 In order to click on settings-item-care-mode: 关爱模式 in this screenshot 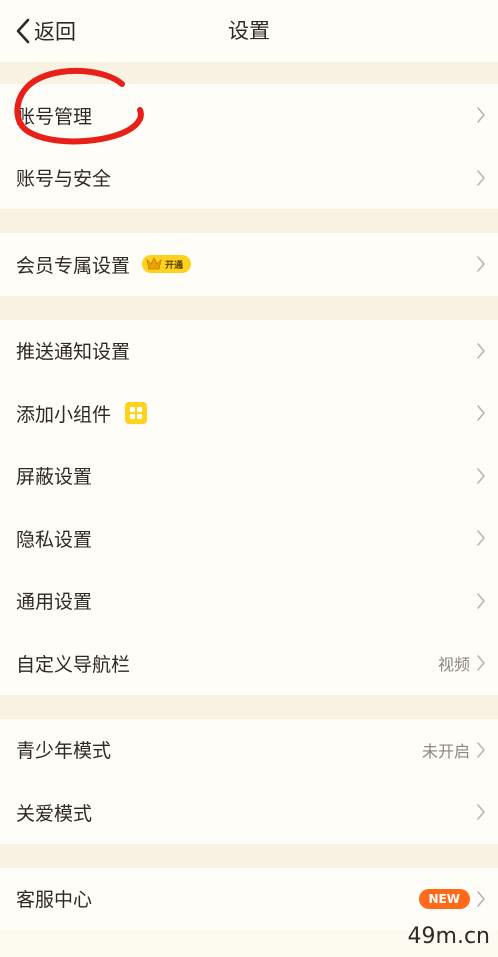, I will do `click(249, 812)`.